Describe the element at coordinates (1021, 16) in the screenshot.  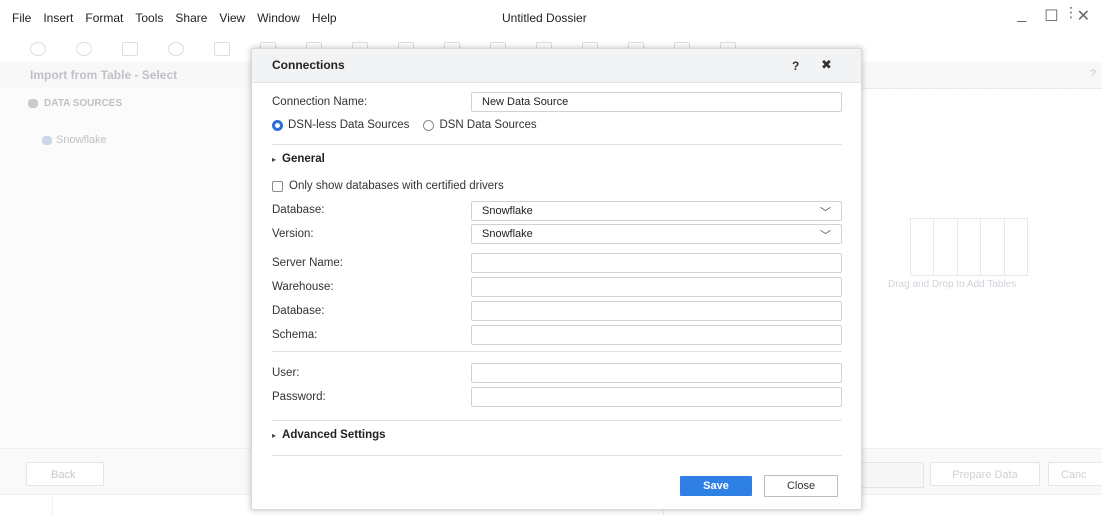
I see `minimize-icon: _` at that location.